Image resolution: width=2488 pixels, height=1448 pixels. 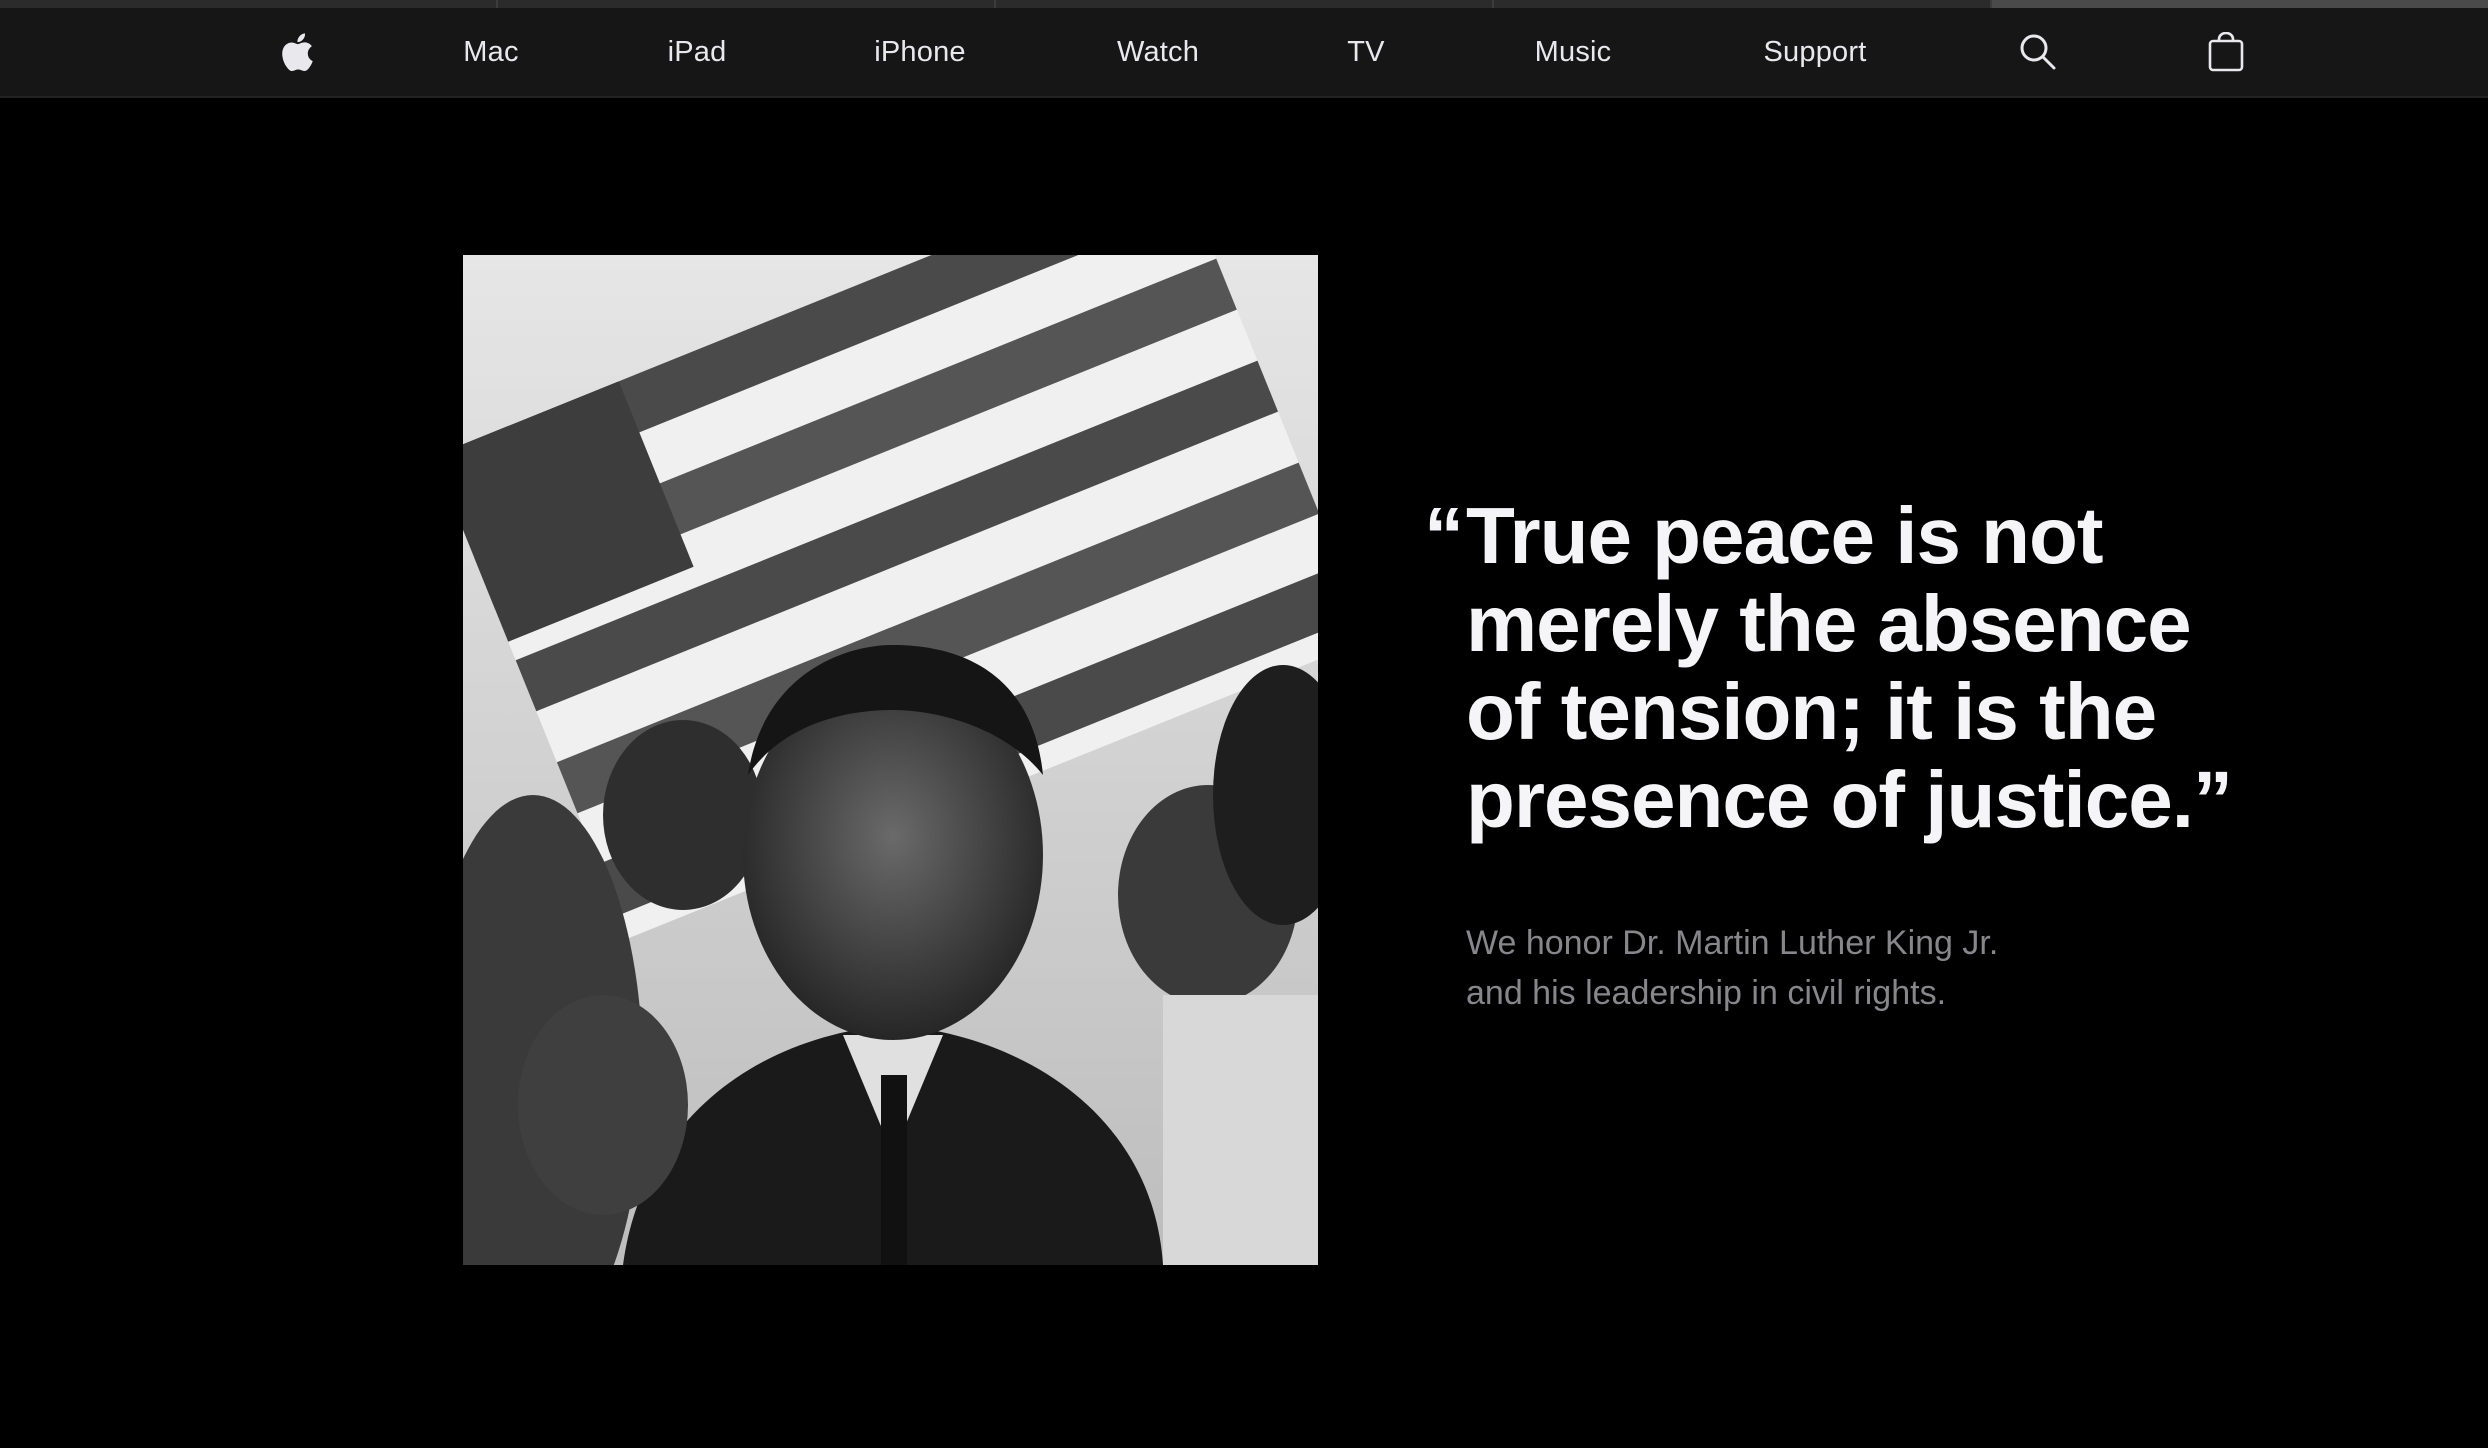 I want to click on nav-item-music: Music, so click(x=1573, y=52).